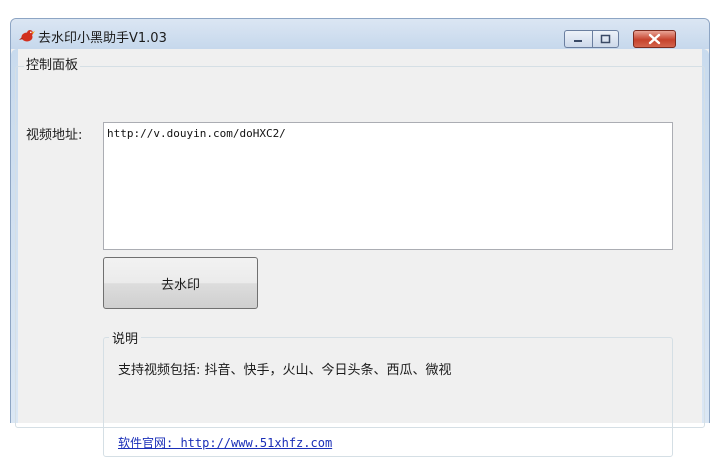  Describe the element at coordinates (225, 442) in the screenshot. I see `website-link: 软件官网: http://www.51xhfz.com` at that location.